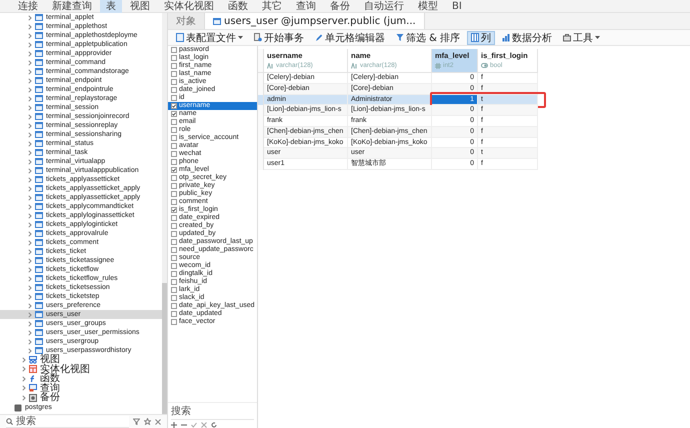  What do you see at coordinates (184, 425) in the screenshot?
I see `minus-icon` at bounding box center [184, 425].